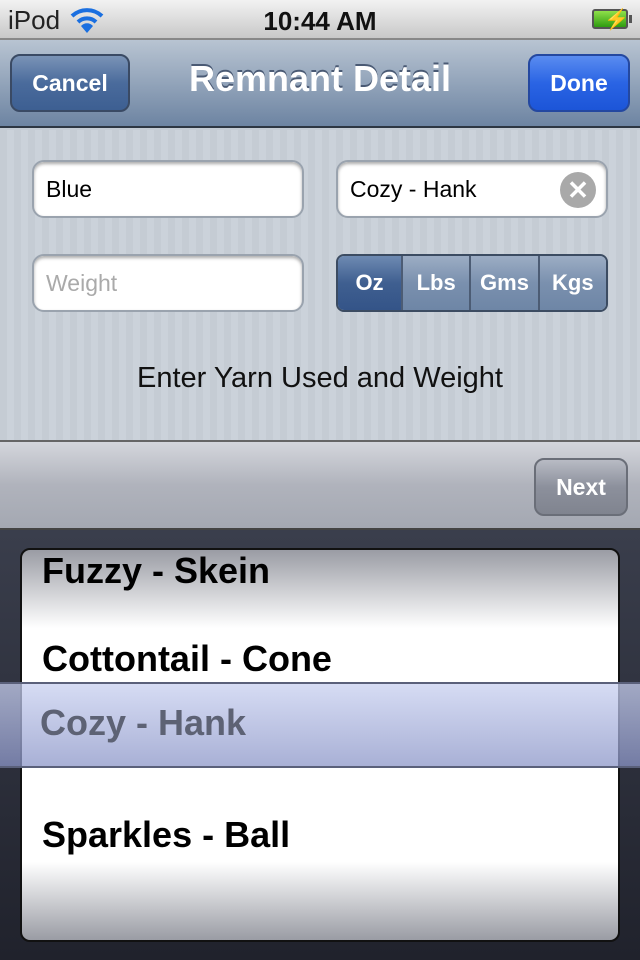  Describe the element at coordinates (503, 283) in the screenshot. I see `segment-gms: Gms` at that location.